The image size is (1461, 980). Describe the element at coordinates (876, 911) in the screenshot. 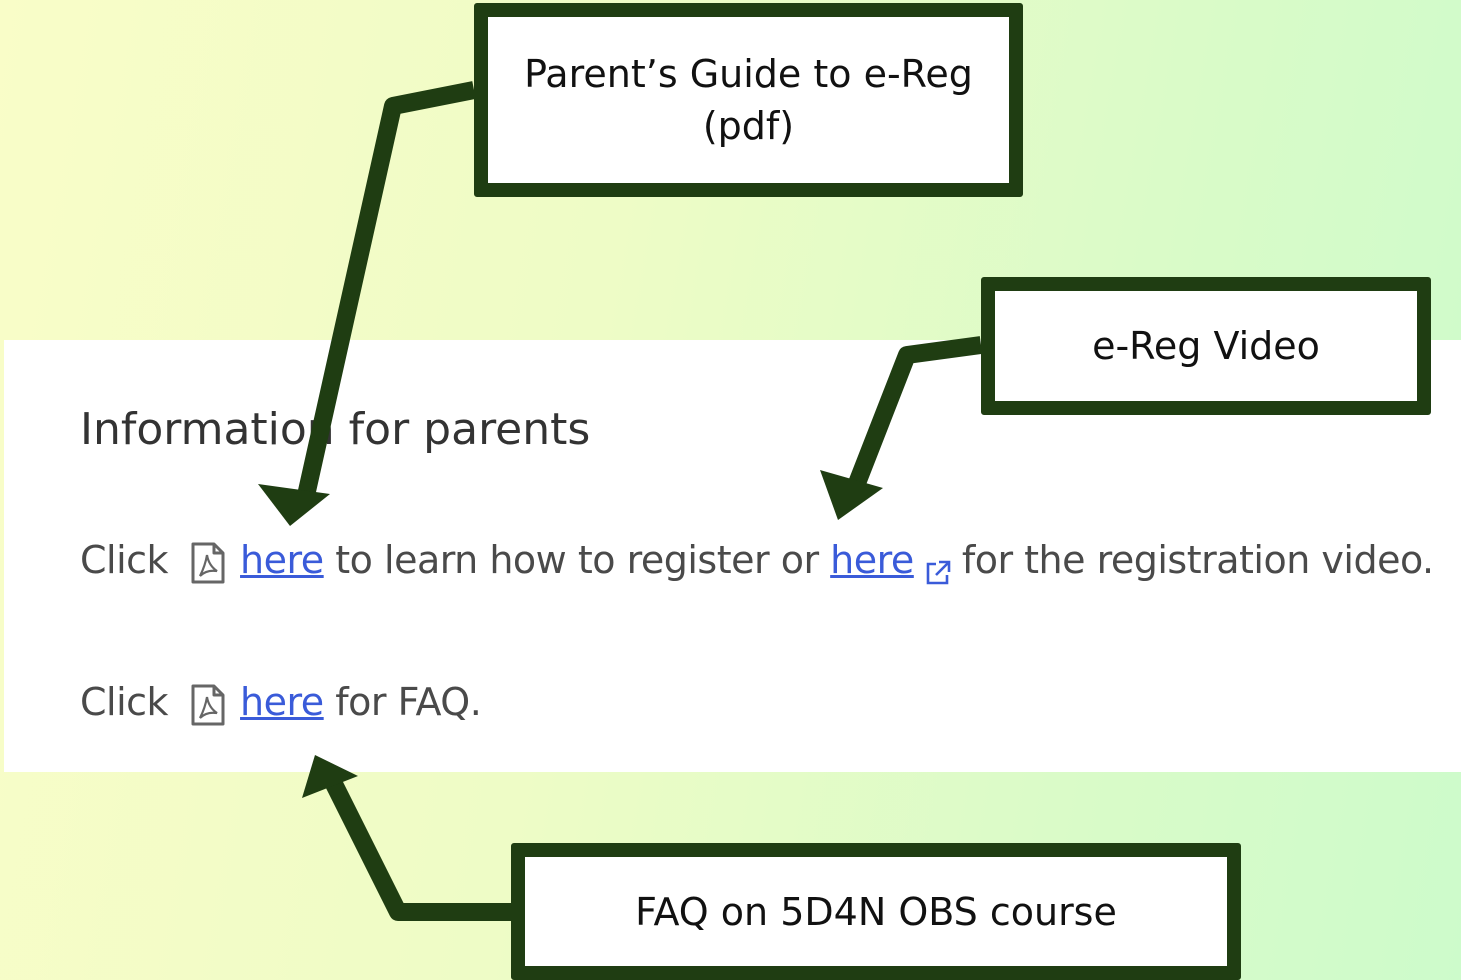

I see `faq-callout: FAQ on 5D4N OBS course` at that location.